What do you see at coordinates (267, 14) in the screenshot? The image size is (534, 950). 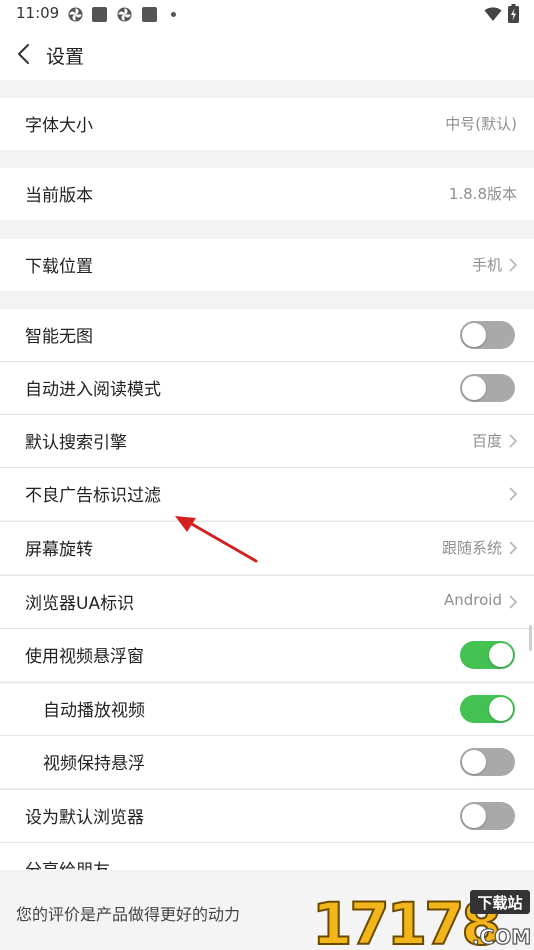 I see `status-bar: 11:09` at bounding box center [267, 14].